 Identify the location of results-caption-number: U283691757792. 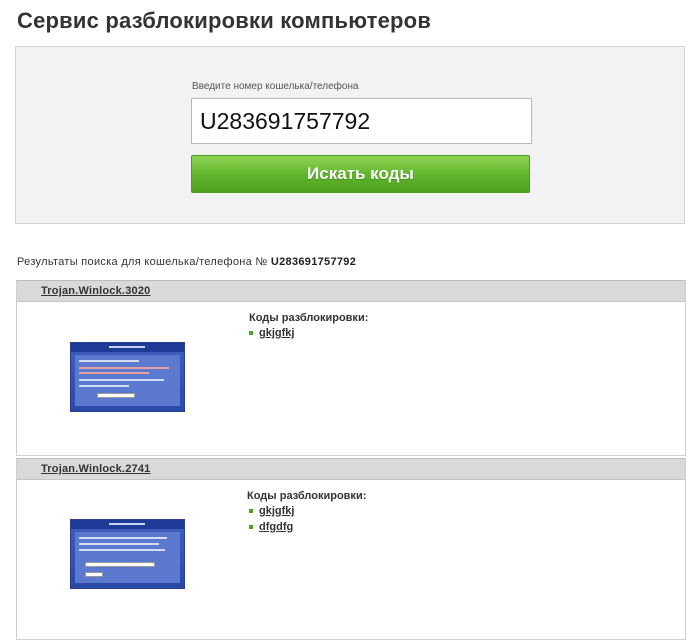
(313, 262).